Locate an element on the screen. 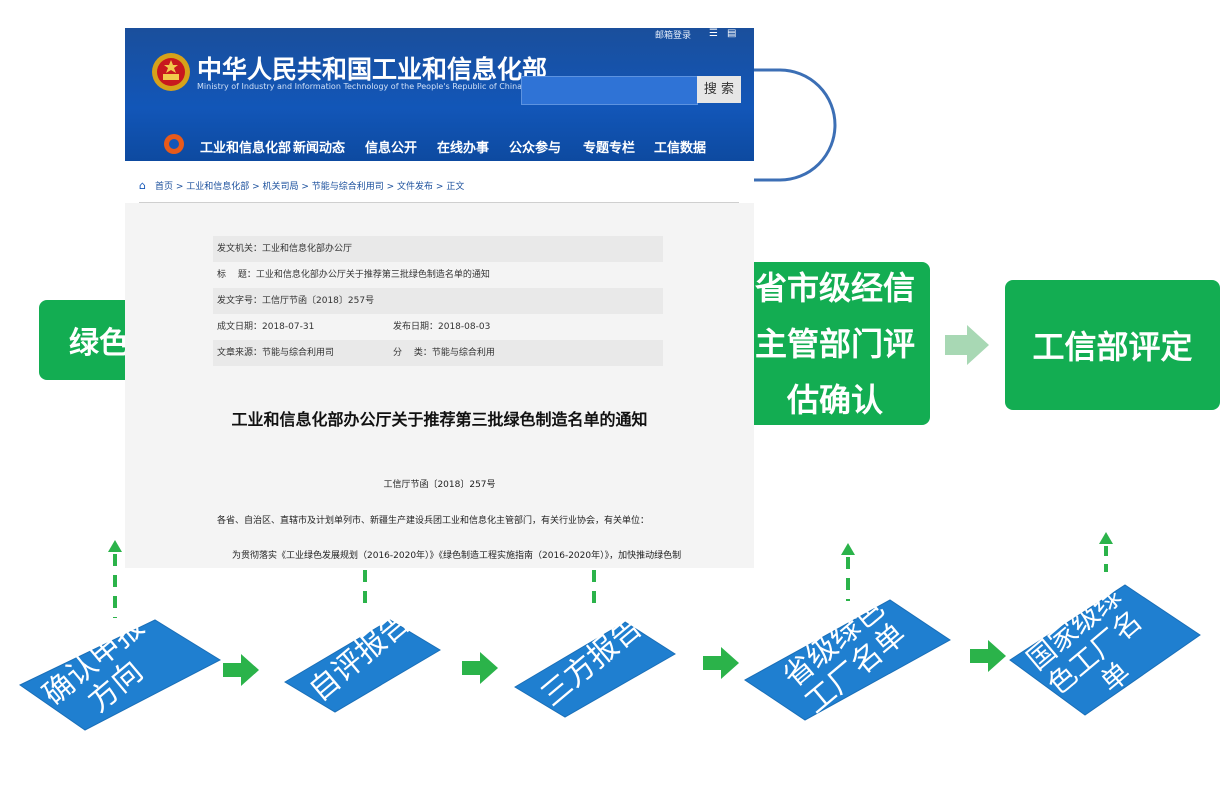  nav-item-online-service: 在线办事 is located at coordinates (463, 146).